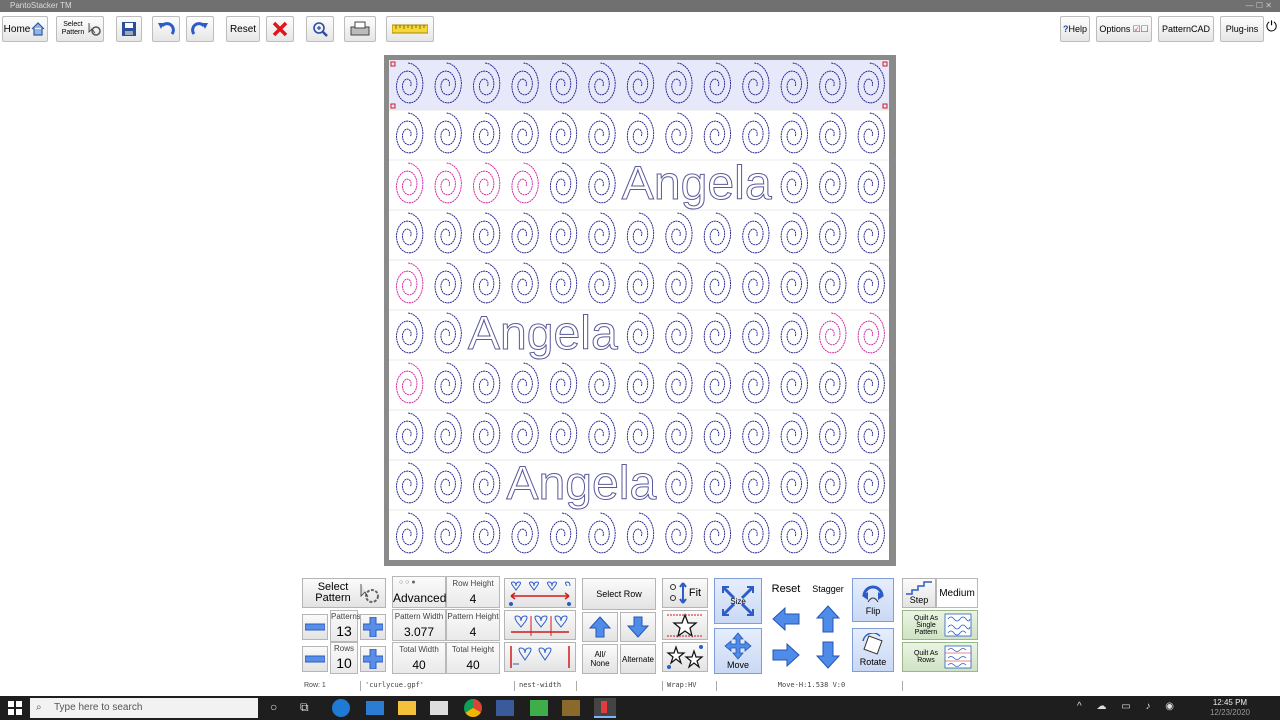  Describe the element at coordinates (200, 29) in the screenshot. I see `redo-button` at that location.